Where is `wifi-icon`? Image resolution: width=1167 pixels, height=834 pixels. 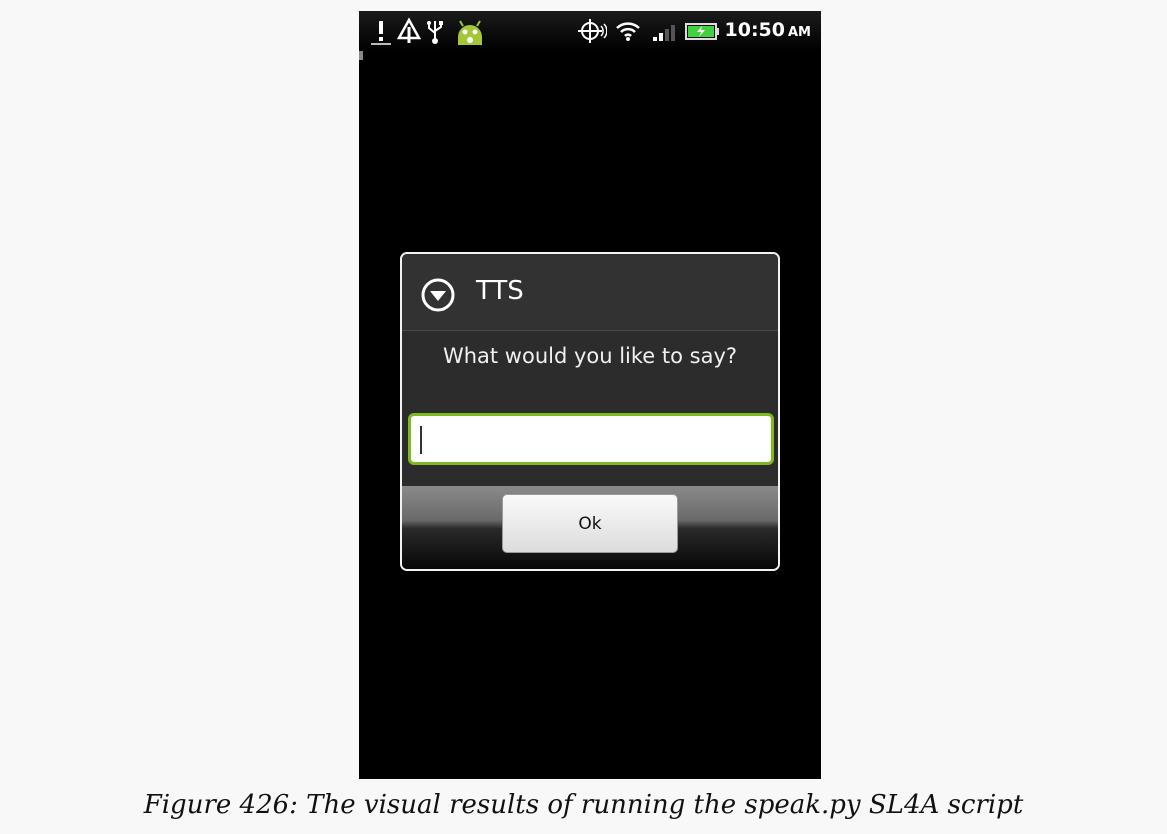 wifi-icon is located at coordinates (628, 31).